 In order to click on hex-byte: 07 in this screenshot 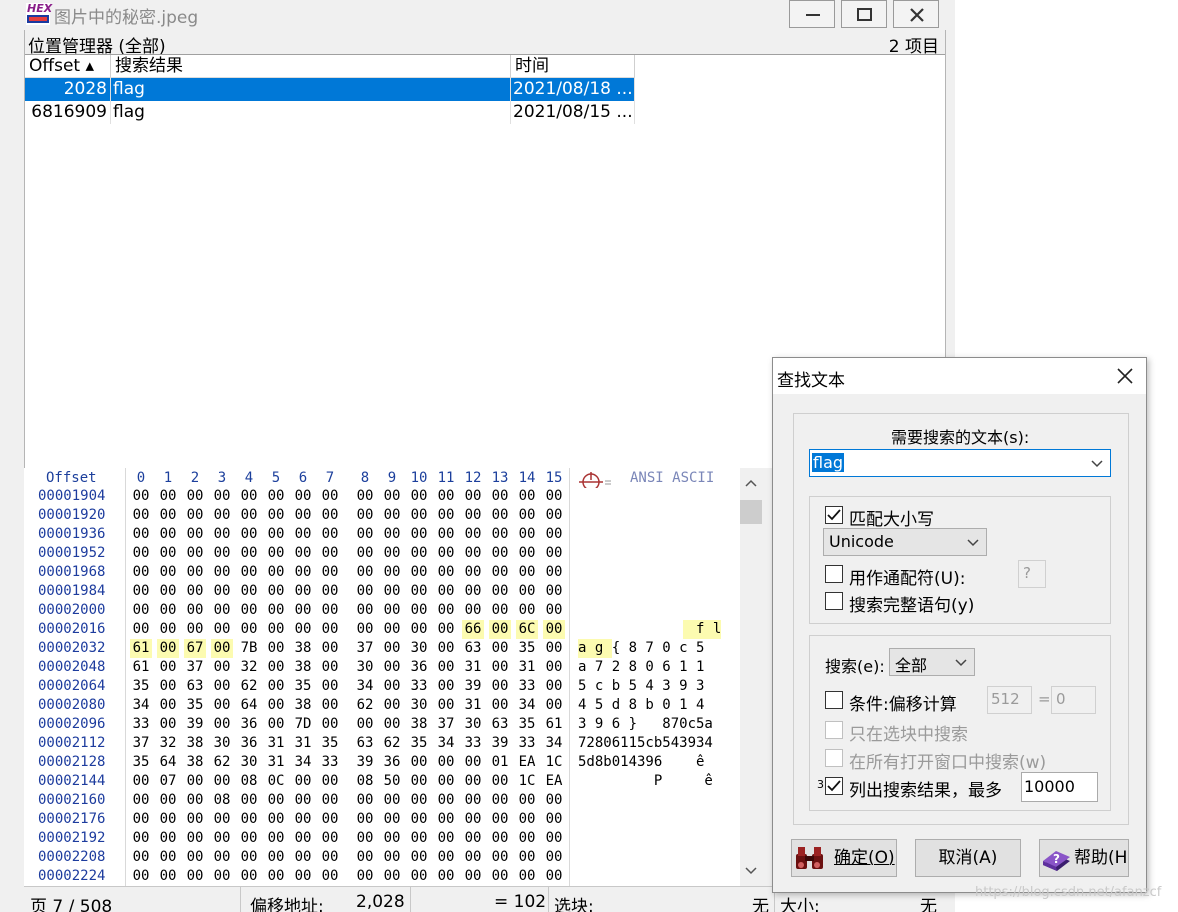, I will do `click(168, 781)`.